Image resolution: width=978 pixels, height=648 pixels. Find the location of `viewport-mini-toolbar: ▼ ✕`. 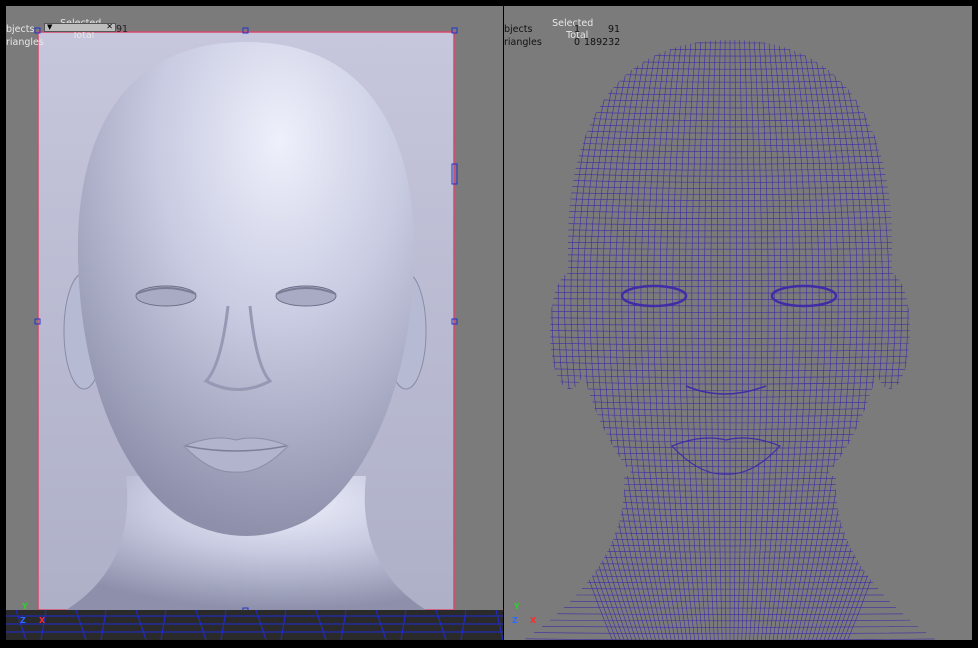

viewport-mini-toolbar: ▼ ✕ is located at coordinates (80, 27).